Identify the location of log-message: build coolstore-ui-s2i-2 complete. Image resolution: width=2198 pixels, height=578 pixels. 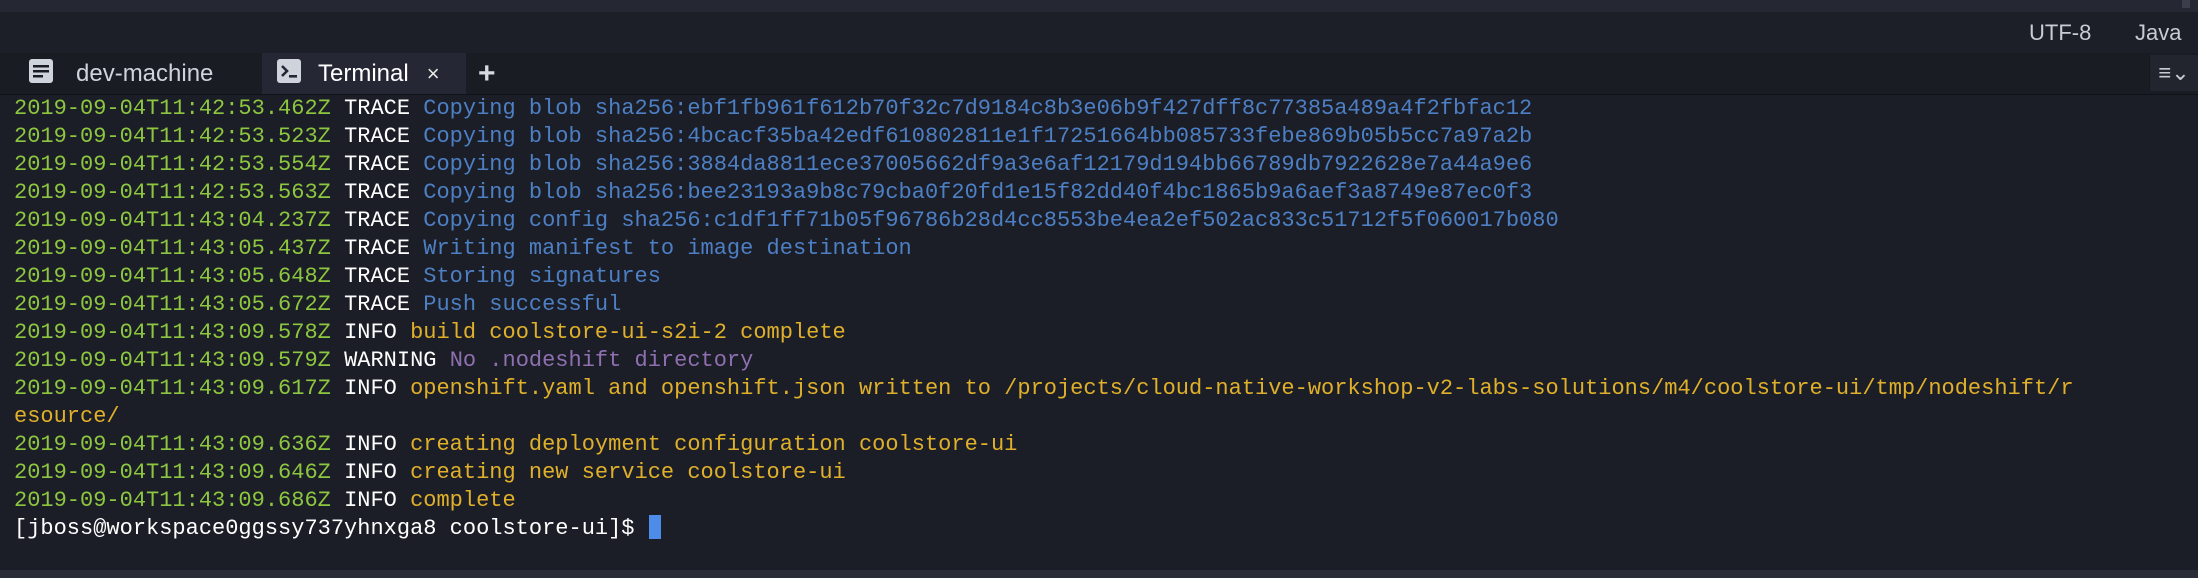
(628, 332).